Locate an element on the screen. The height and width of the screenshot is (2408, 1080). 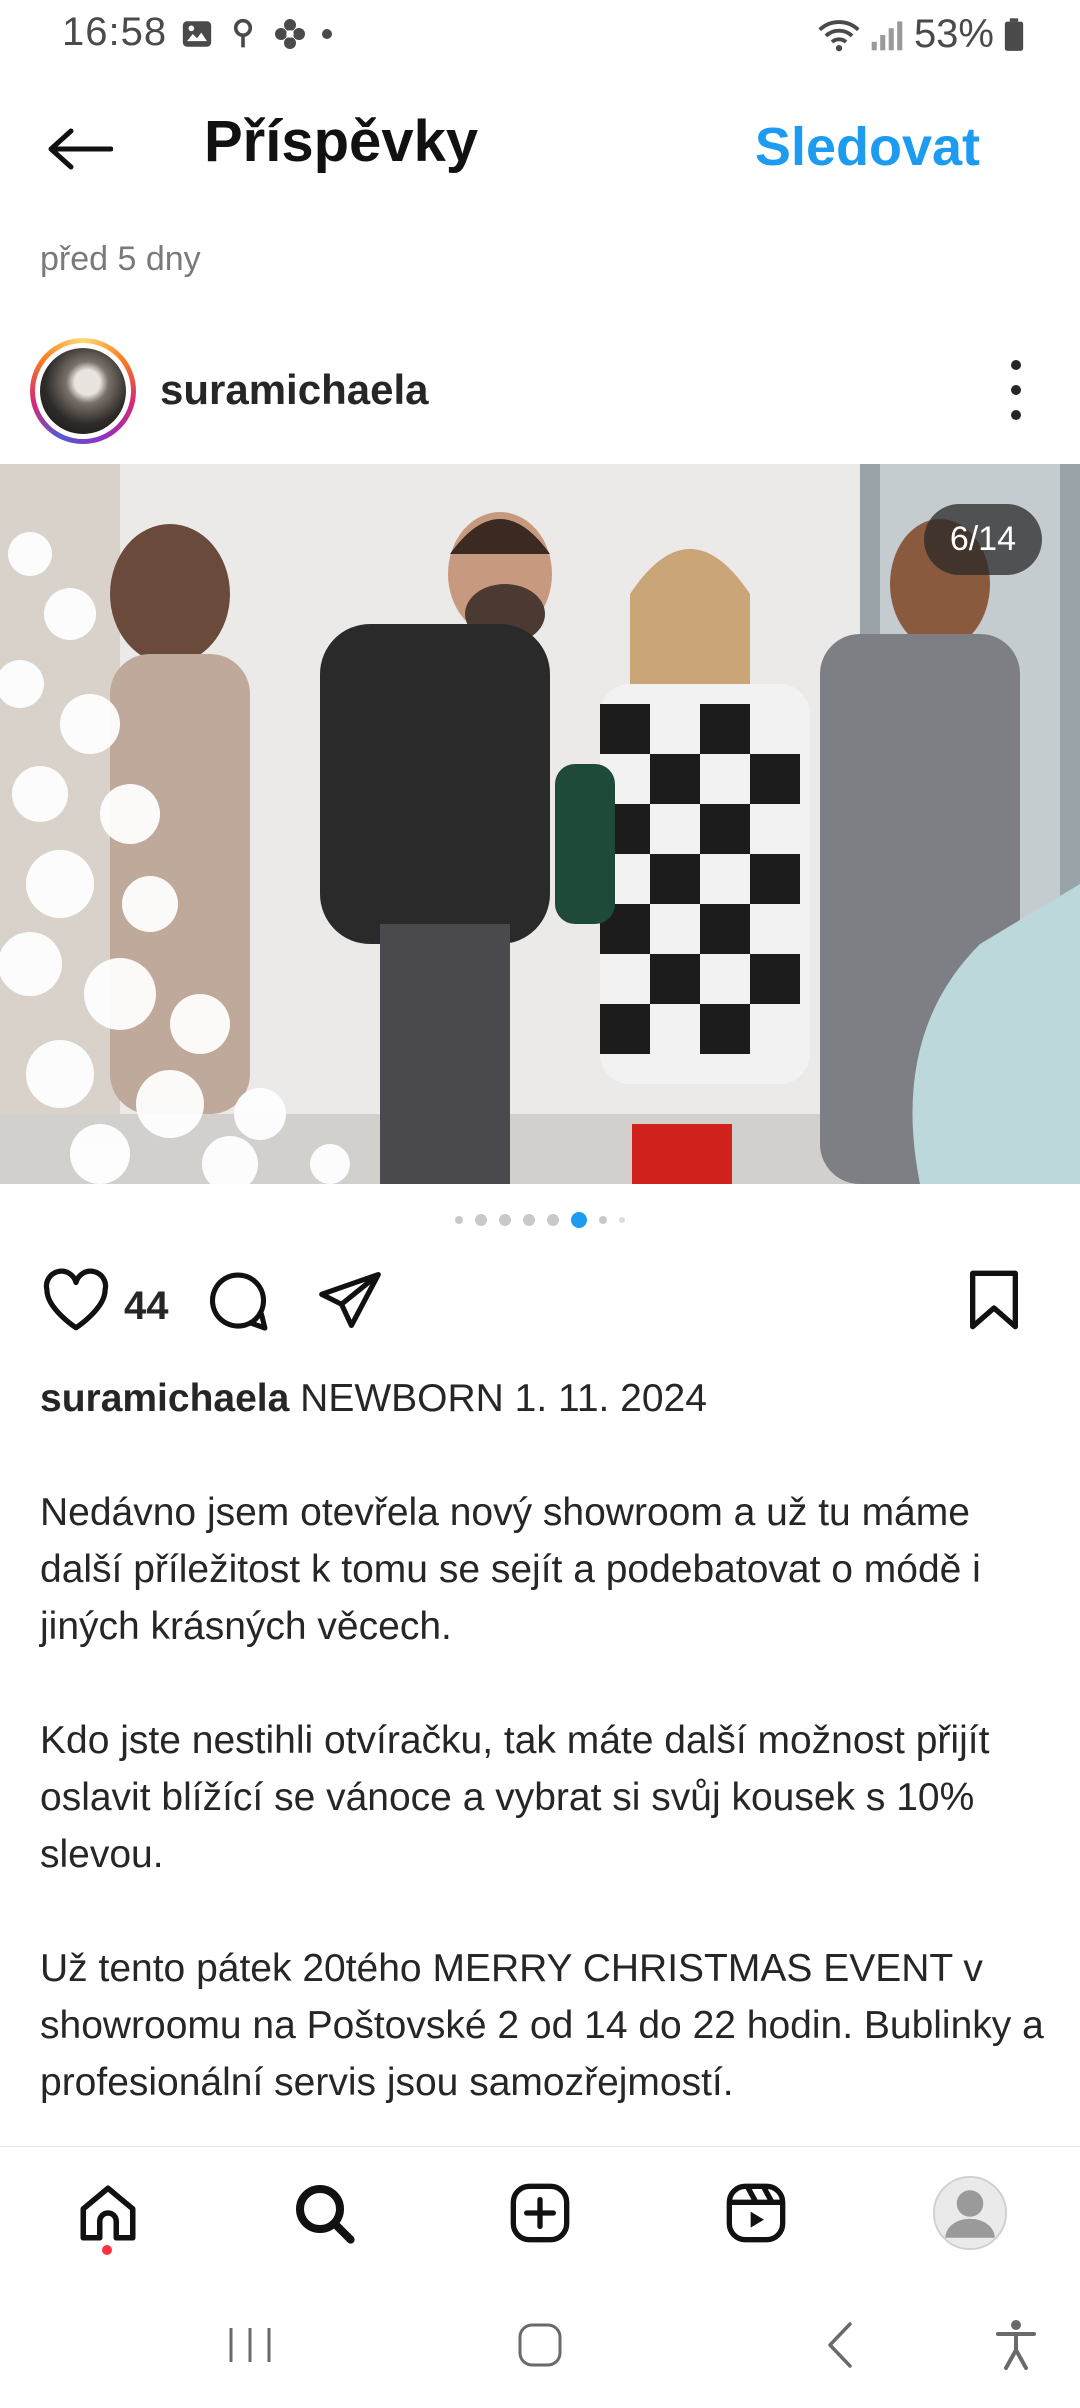
nav-profile is located at coordinates (970, 2213).